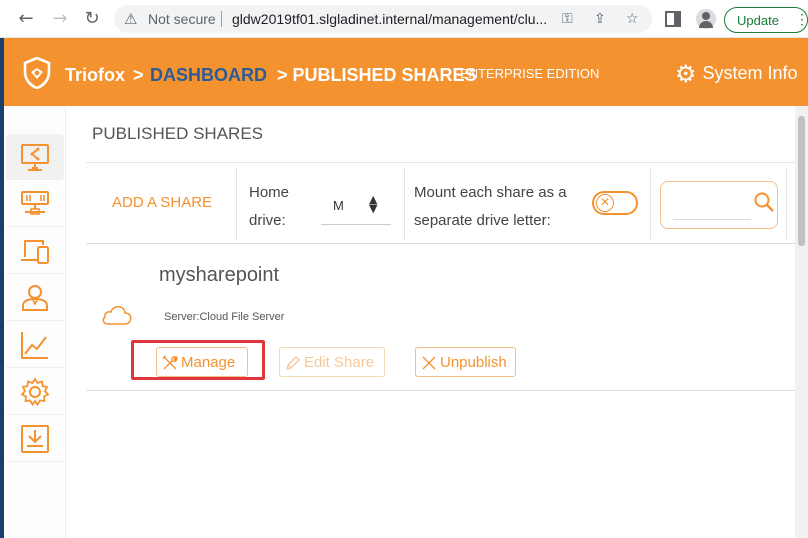 The image size is (808, 538). I want to click on server-icon, so click(35, 203).